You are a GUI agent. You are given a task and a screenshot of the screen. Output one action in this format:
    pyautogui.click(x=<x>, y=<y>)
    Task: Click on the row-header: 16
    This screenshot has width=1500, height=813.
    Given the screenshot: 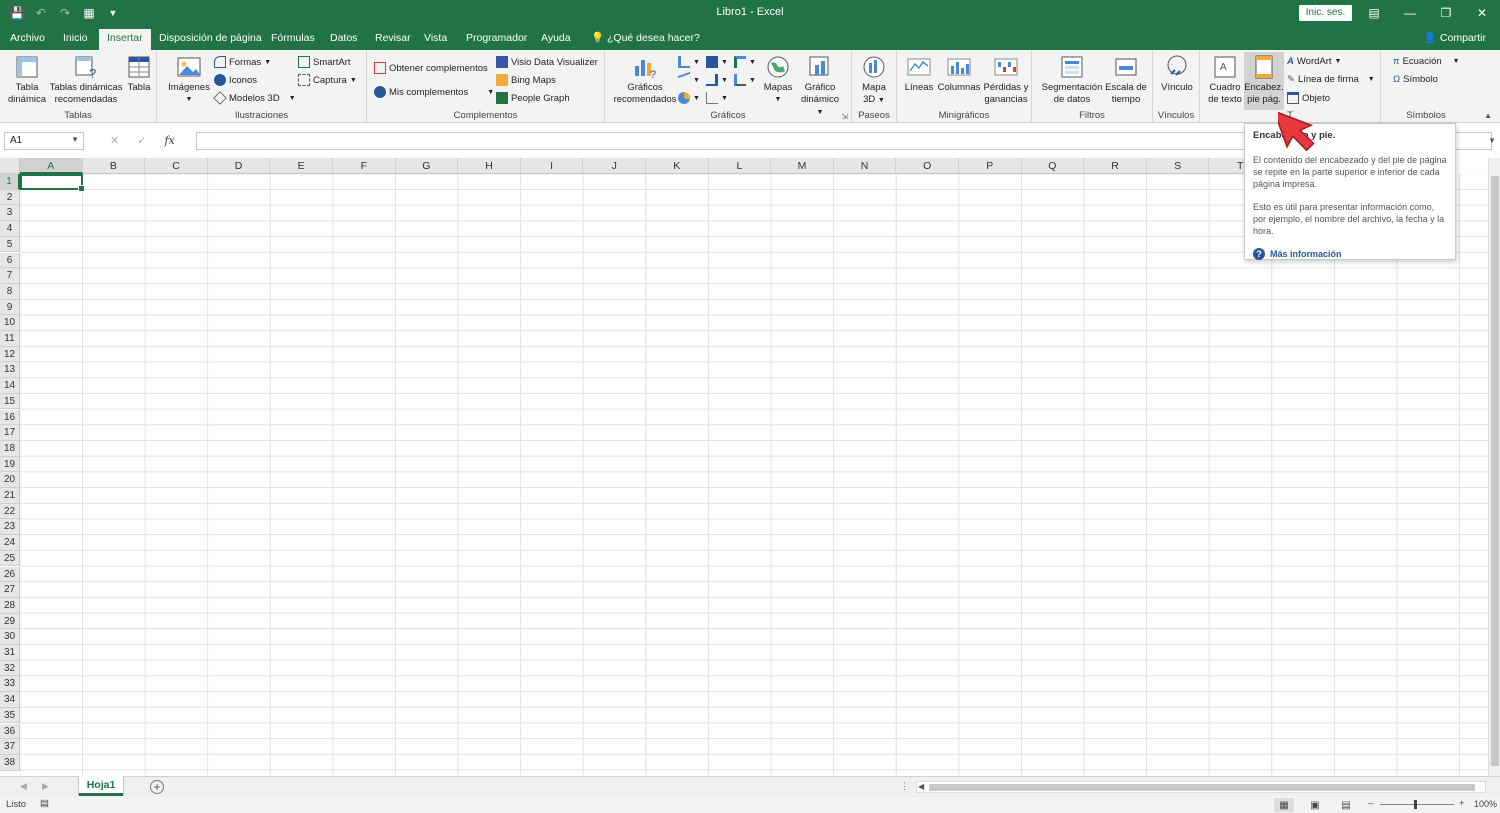 What is the action you would take?
    pyautogui.click(x=10, y=417)
    